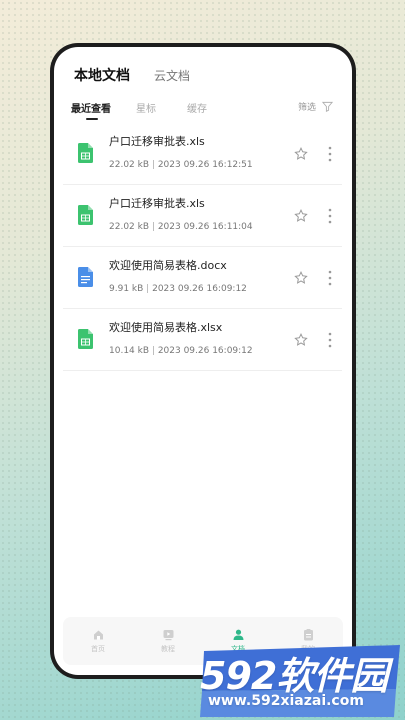 The image size is (405, 720). Describe the element at coordinates (168, 265) in the screenshot. I see `file-name: 欢迎使用简易表格.docx` at that location.